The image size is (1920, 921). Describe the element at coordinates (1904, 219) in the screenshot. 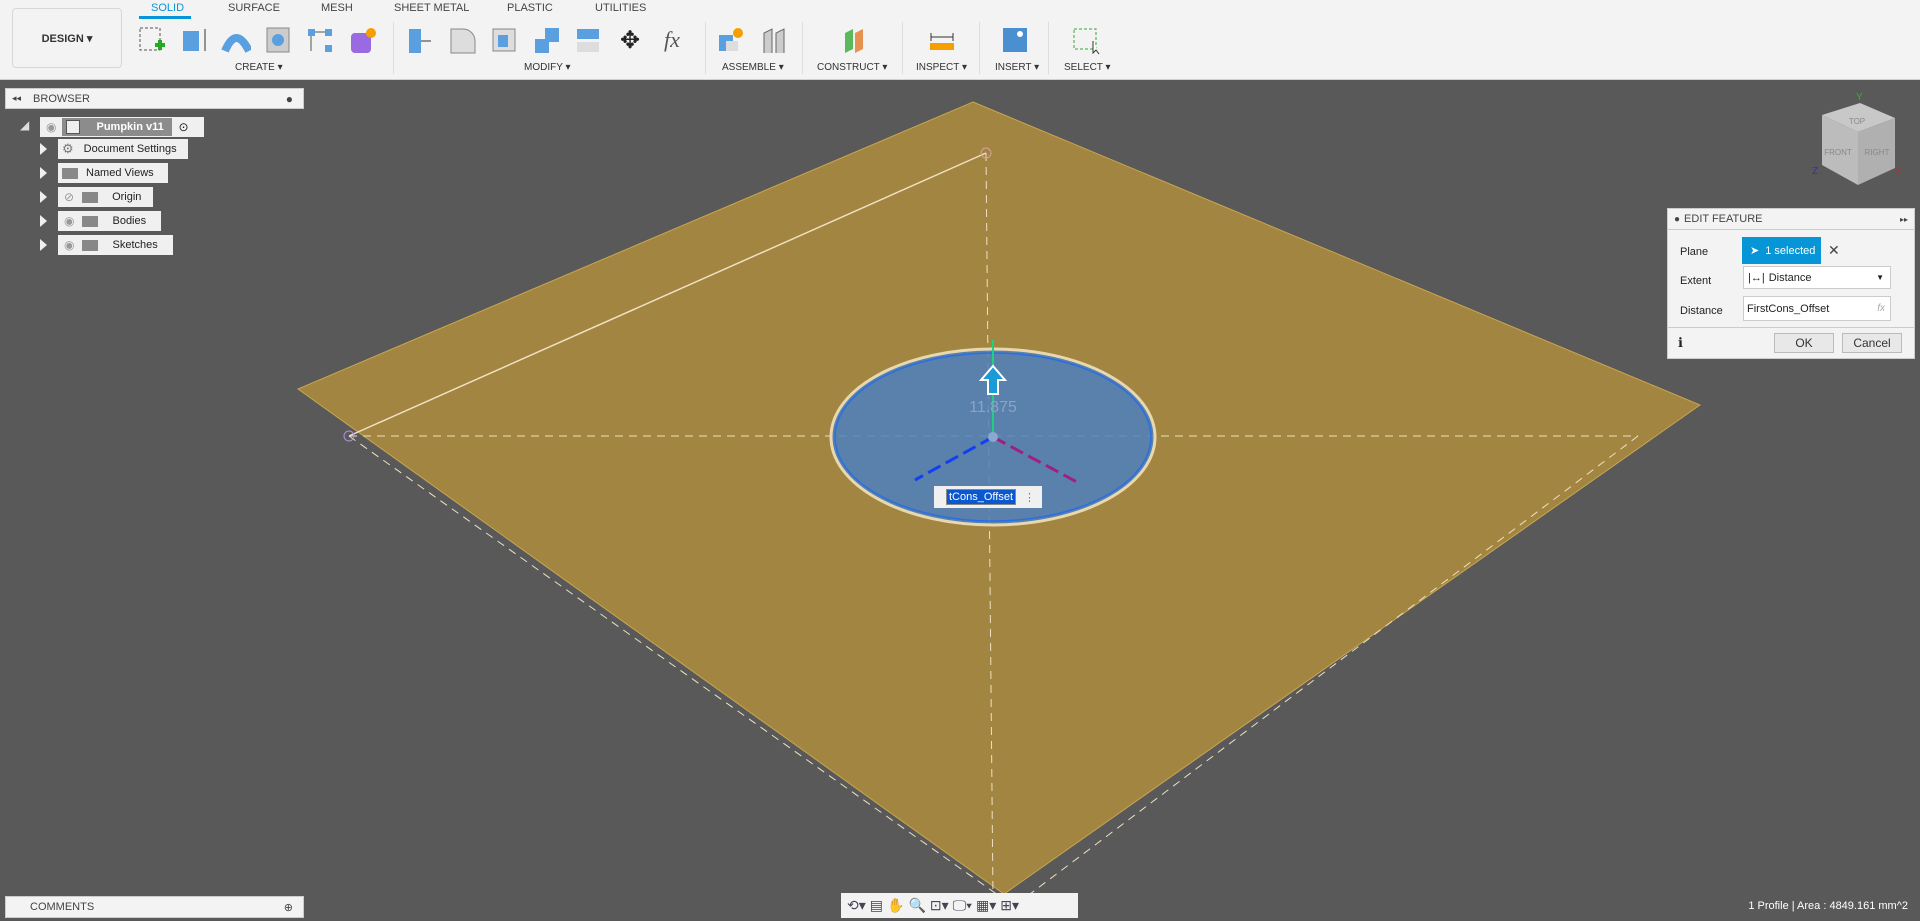

I see `expand-dialog-icon: ▸▸` at that location.